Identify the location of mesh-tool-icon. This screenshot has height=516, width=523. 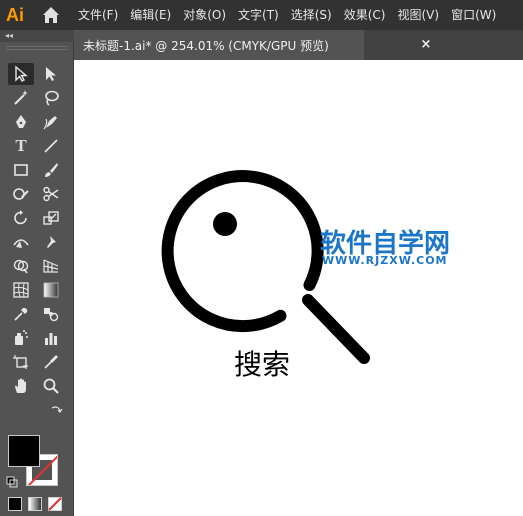
(21, 290).